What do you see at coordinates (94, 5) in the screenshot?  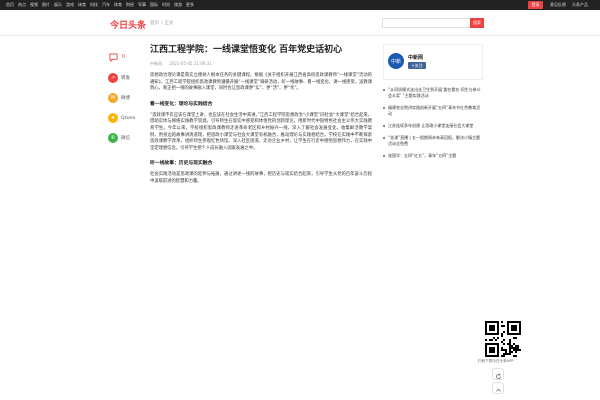 I see `nav-item: 科技` at bounding box center [94, 5].